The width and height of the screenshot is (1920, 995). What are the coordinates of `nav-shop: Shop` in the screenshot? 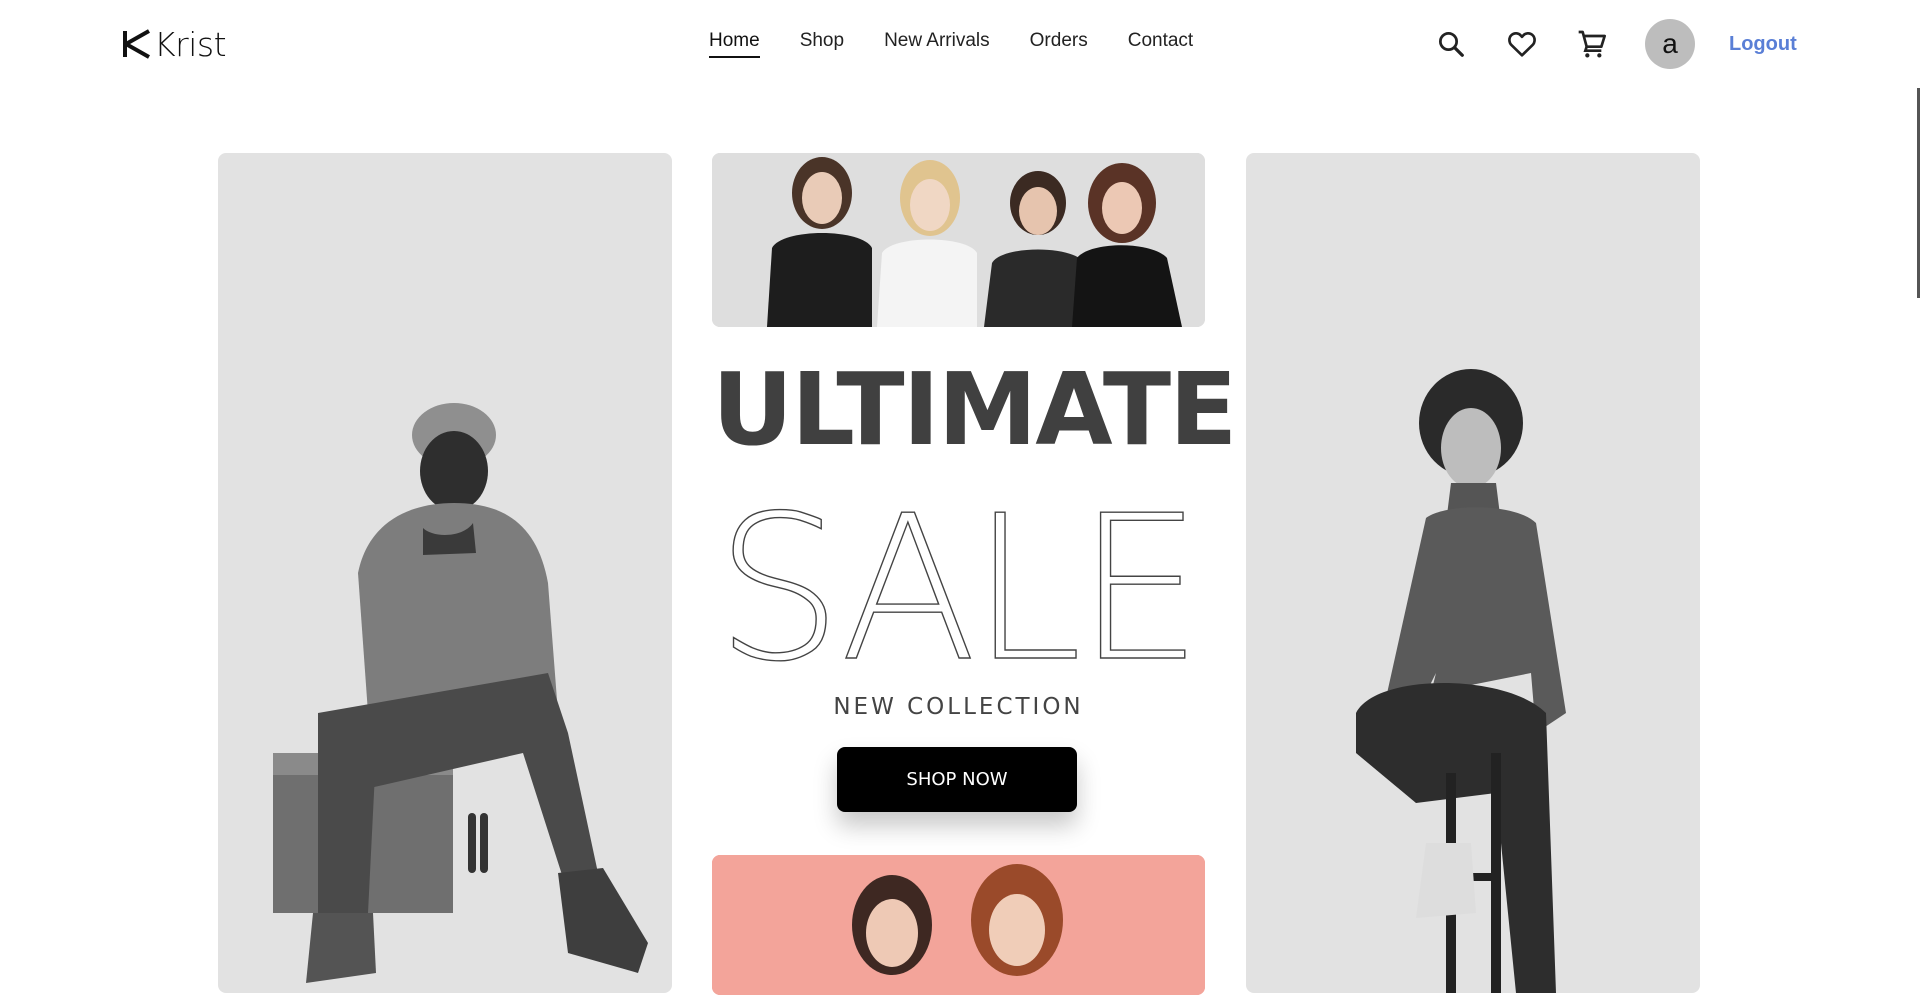 It's located at (822, 44).